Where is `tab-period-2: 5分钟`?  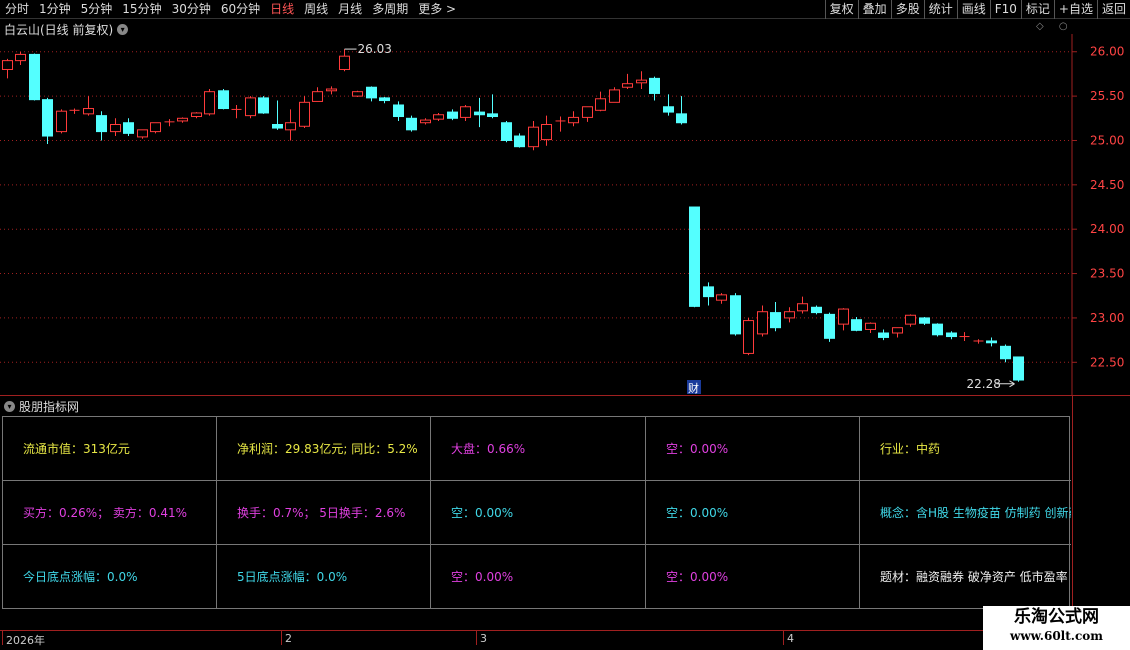
tab-period-2: 5分钟 is located at coordinates (97, 9).